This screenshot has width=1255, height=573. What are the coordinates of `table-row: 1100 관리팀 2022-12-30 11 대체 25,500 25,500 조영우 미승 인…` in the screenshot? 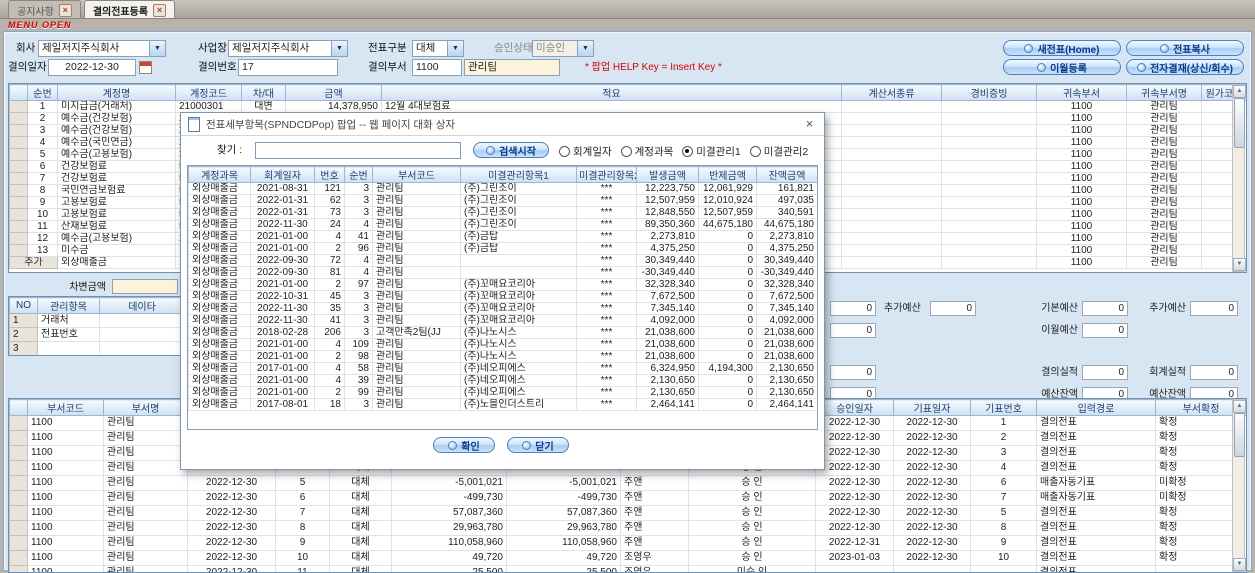 It's located at (627, 568).